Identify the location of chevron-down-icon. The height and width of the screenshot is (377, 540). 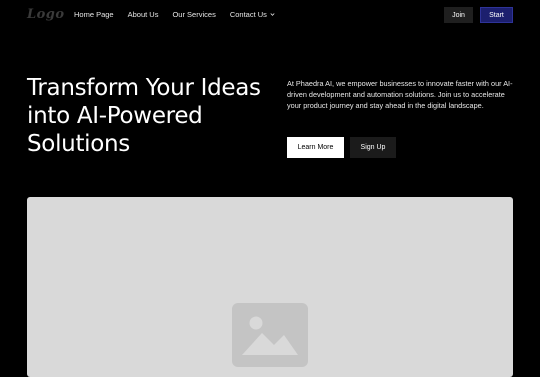
(272, 14).